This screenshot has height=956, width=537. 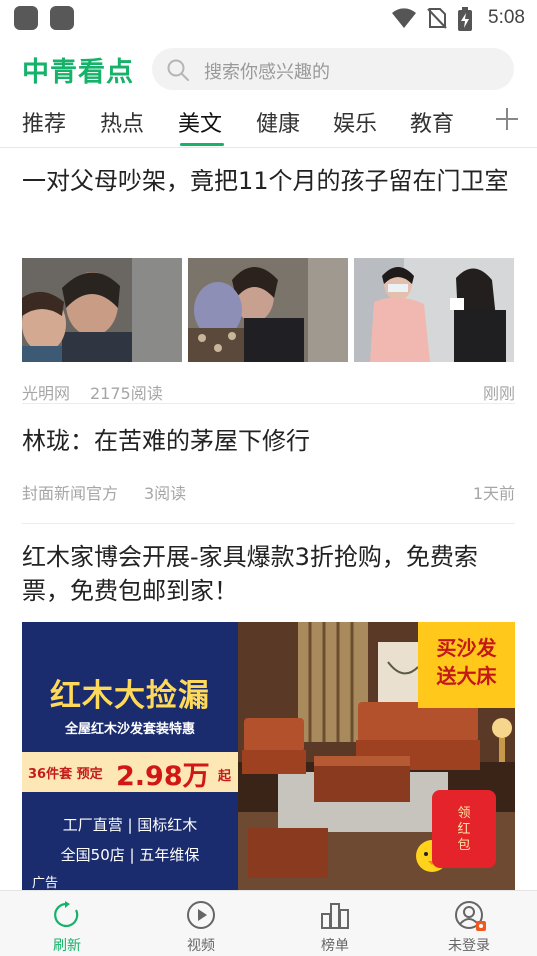 What do you see at coordinates (102, 310) in the screenshot?
I see `crying-woman-photo` at bounding box center [102, 310].